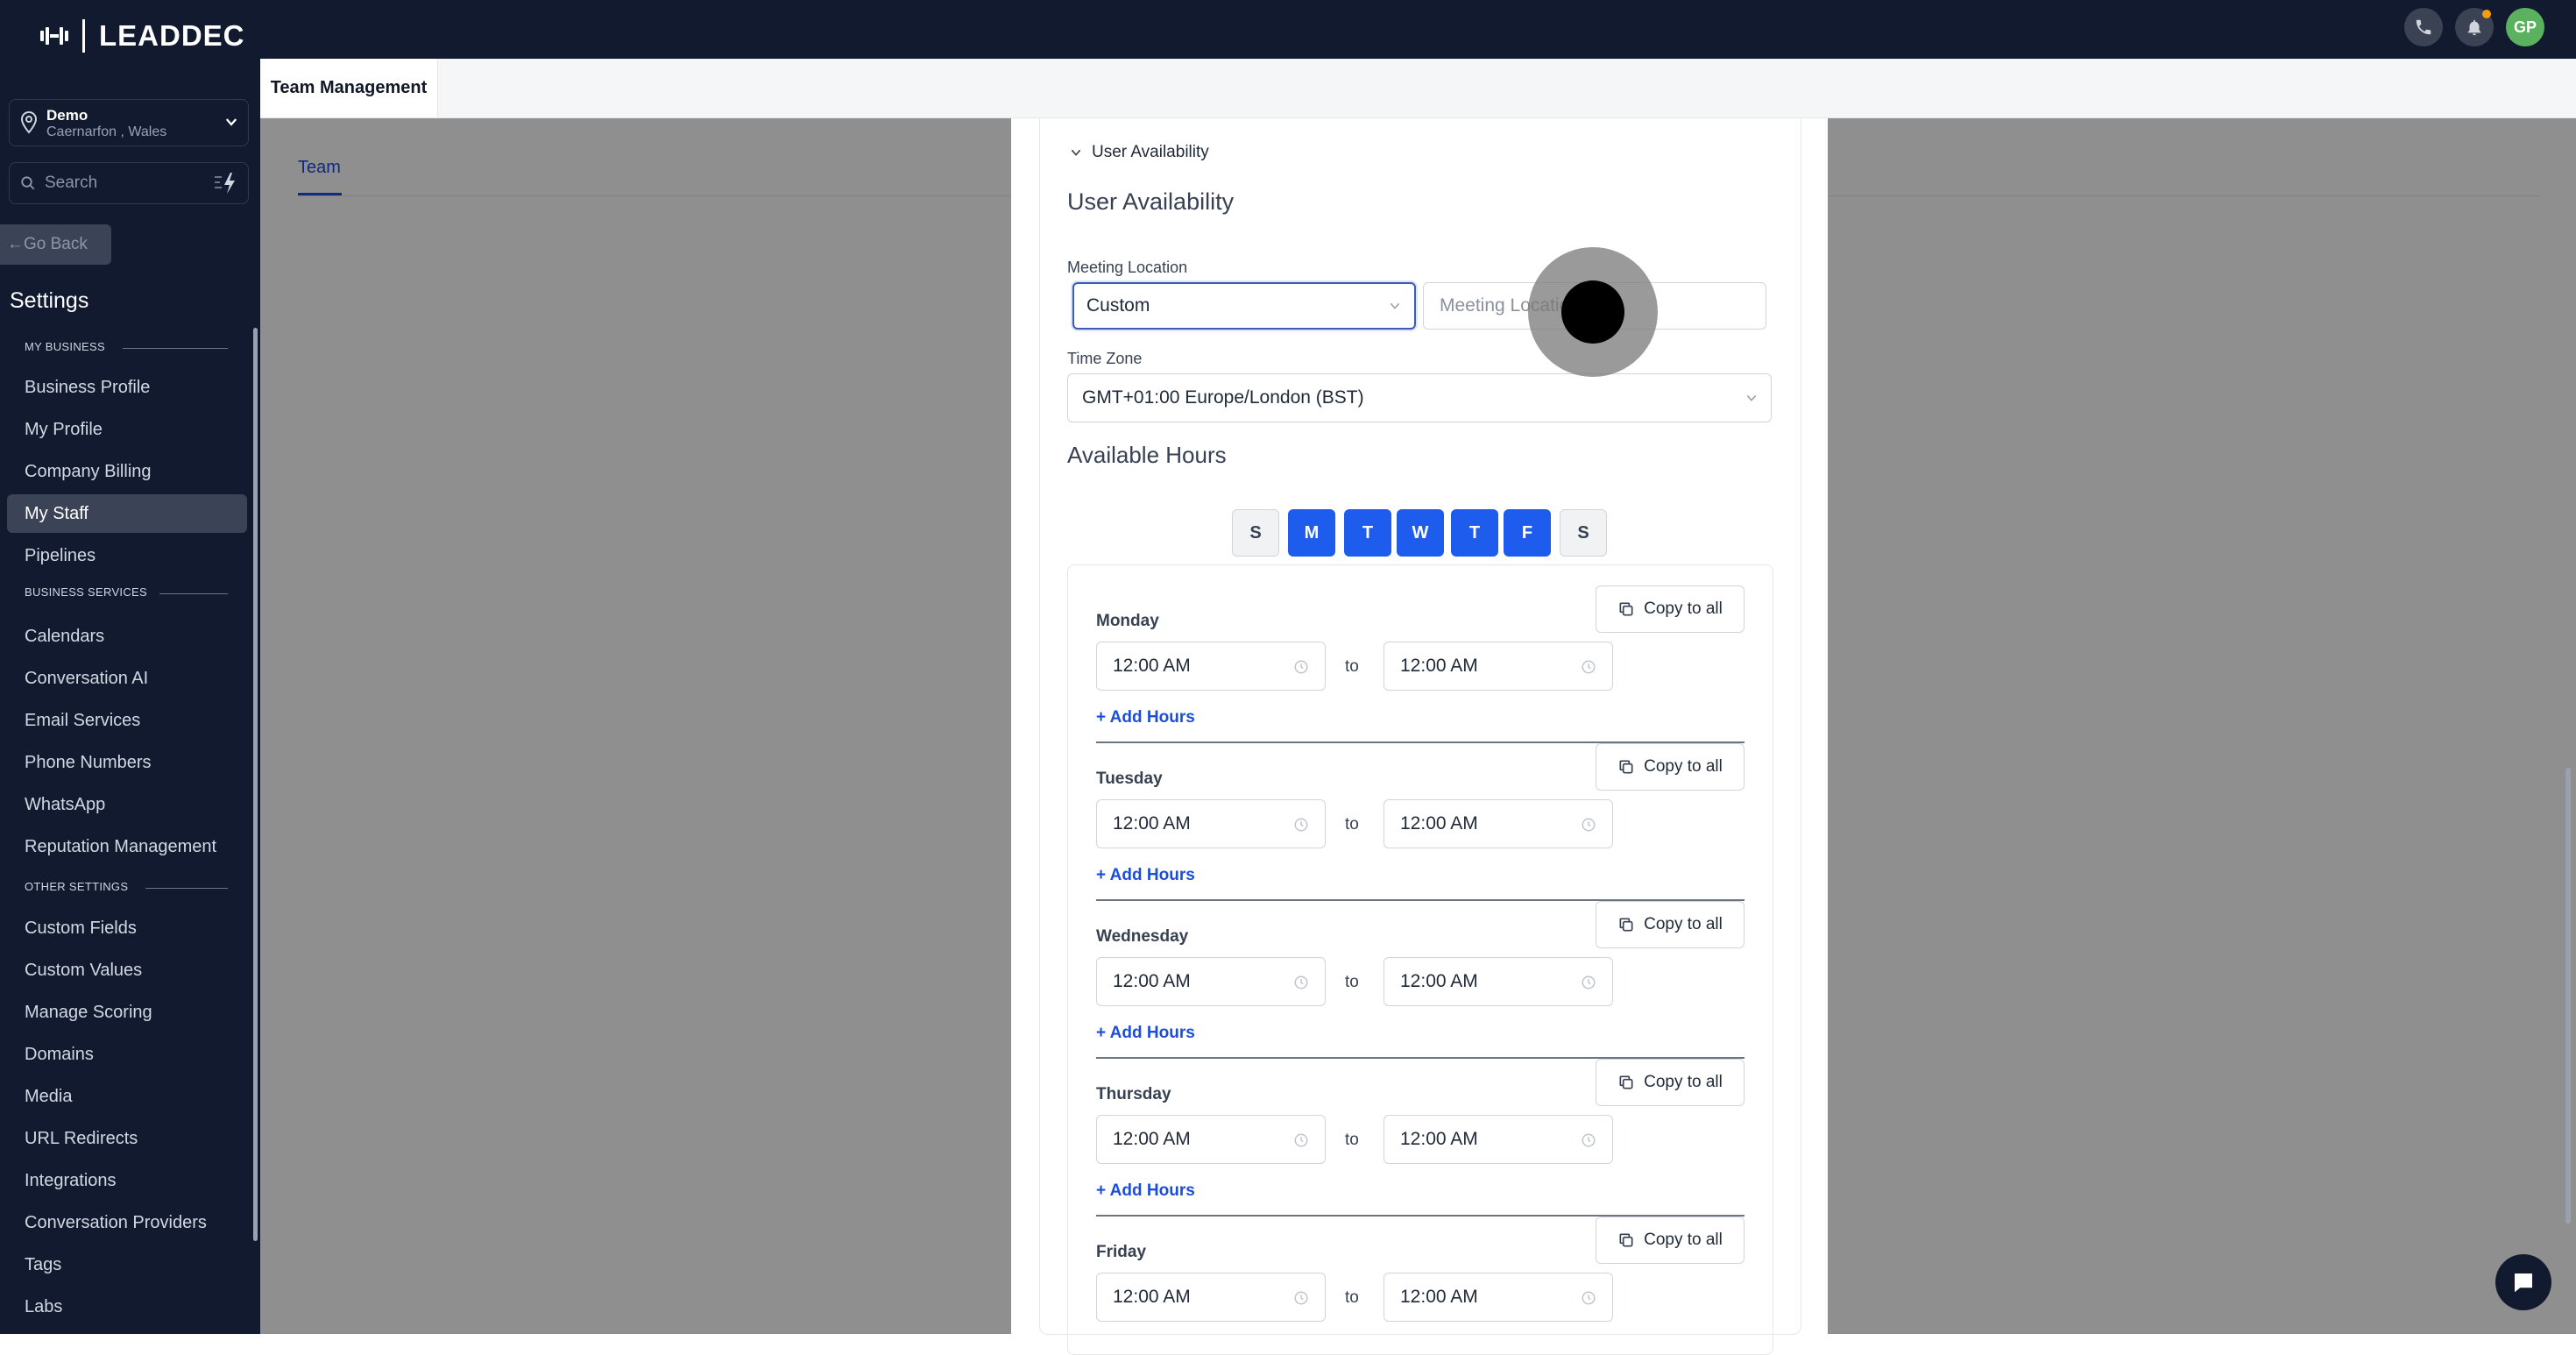  What do you see at coordinates (28, 183) in the screenshot?
I see `search-icon` at bounding box center [28, 183].